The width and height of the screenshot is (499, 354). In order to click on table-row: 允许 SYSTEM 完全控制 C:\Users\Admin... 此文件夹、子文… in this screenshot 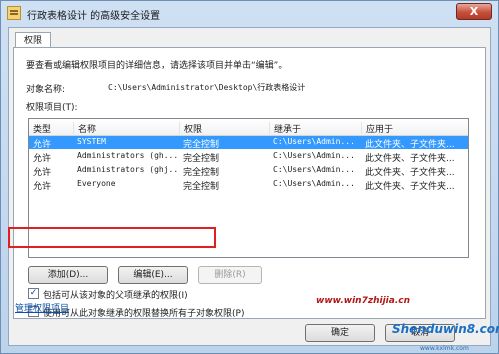, I will do `click(248, 143)`.